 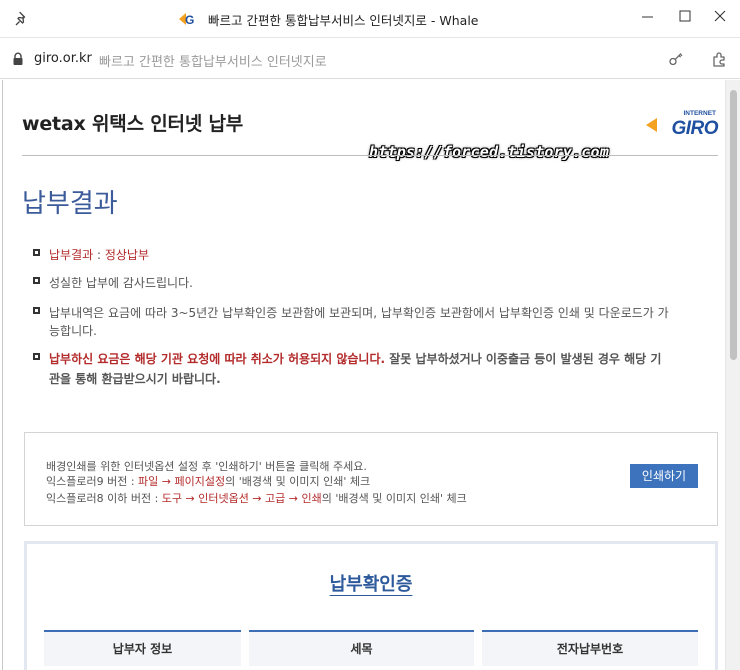 I want to click on url-text: giro.or.kr, so click(x=63, y=58).